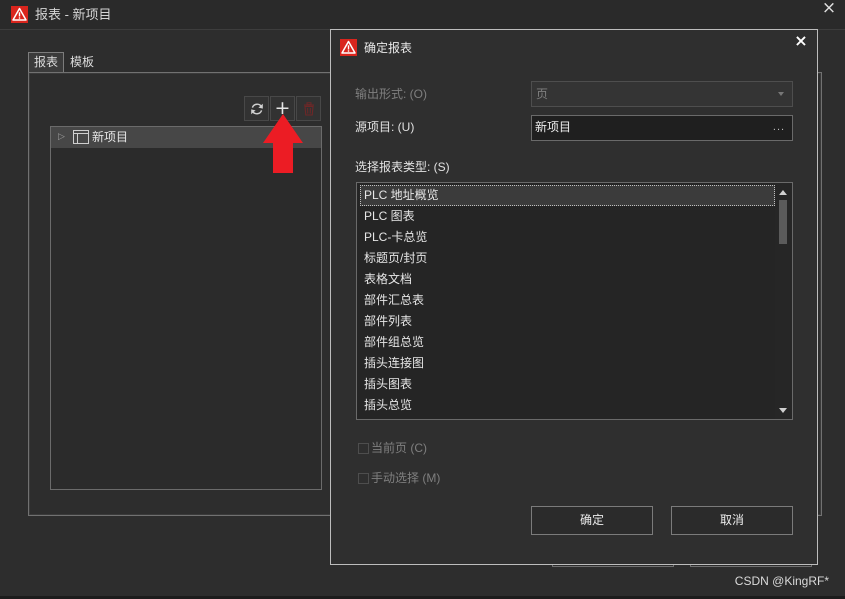 The image size is (845, 599). What do you see at coordinates (388, 48) in the screenshot?
I see `dialog-title: 确定报表` at bounding box center [388, 48].